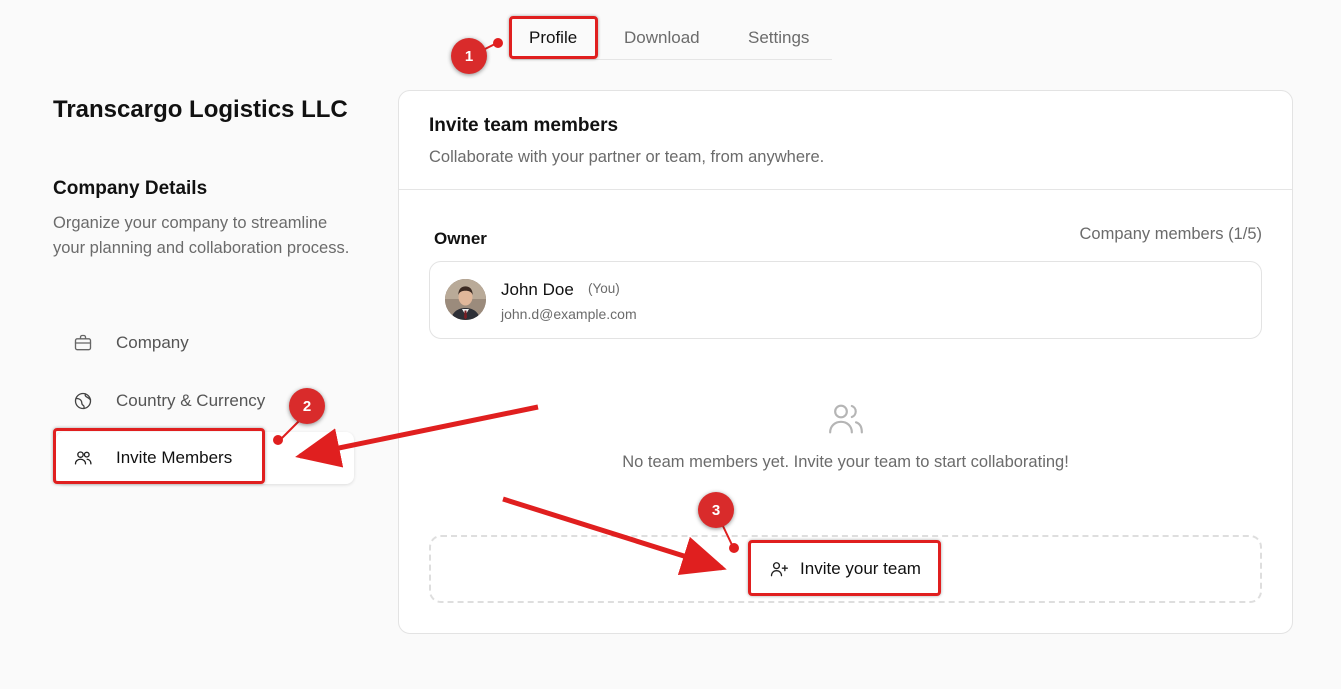 The image size is (1341, 689). I want to click on sidebar-item-company: Company, so click(205, 343).